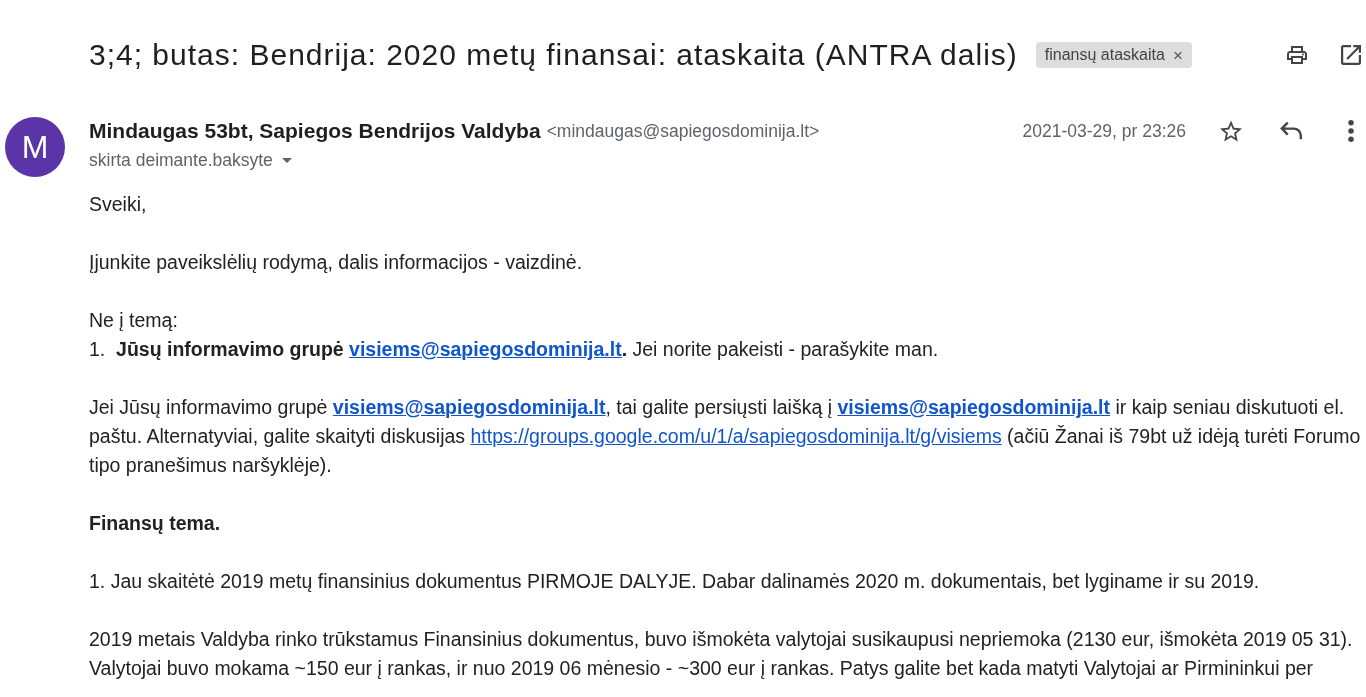 This screenshot has height=697, width=1366. Describe the element at coordinates (721, 654) in the screenshot. I see `body-text: 2019 metais Valdyba rinko trūkstamus Finansinius dokumentus, buvo išmokėta valytojai susikaupusi nepriemoka (2130 eur, išmokėta 2019 05 31). Valytojai buvo mokama ~150 eur į rankas, ir nuo 2019 06 mėnesio - ~300 eur į rankas. Patys galite bet kada matyti Valytojai ar Pirmininkui per` at that location.